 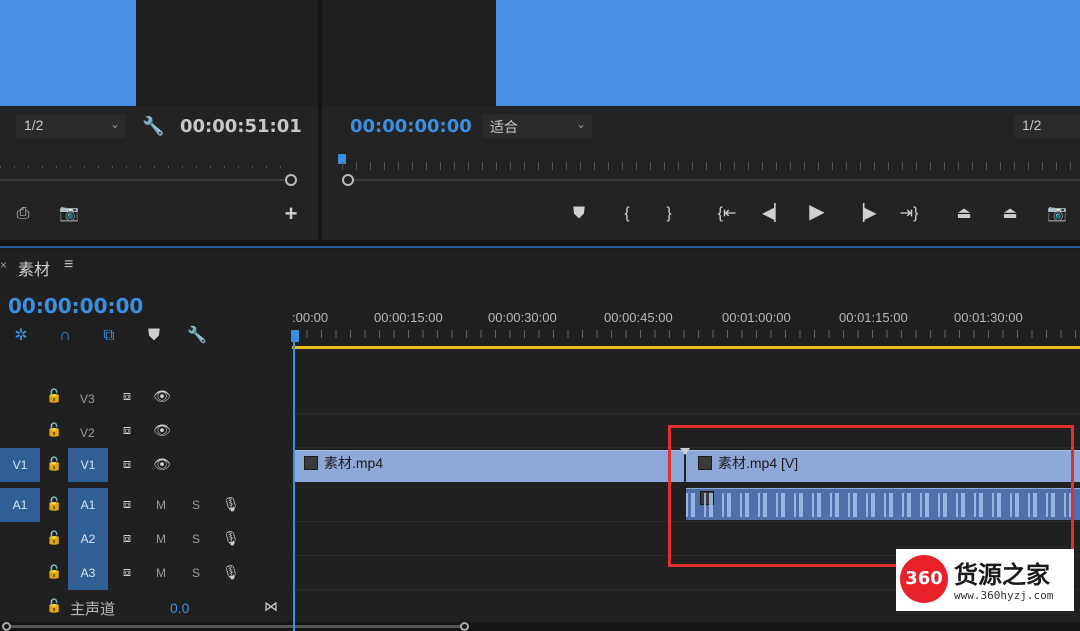 I want to click on program-zoom-bar, so click(x=717, y=180).